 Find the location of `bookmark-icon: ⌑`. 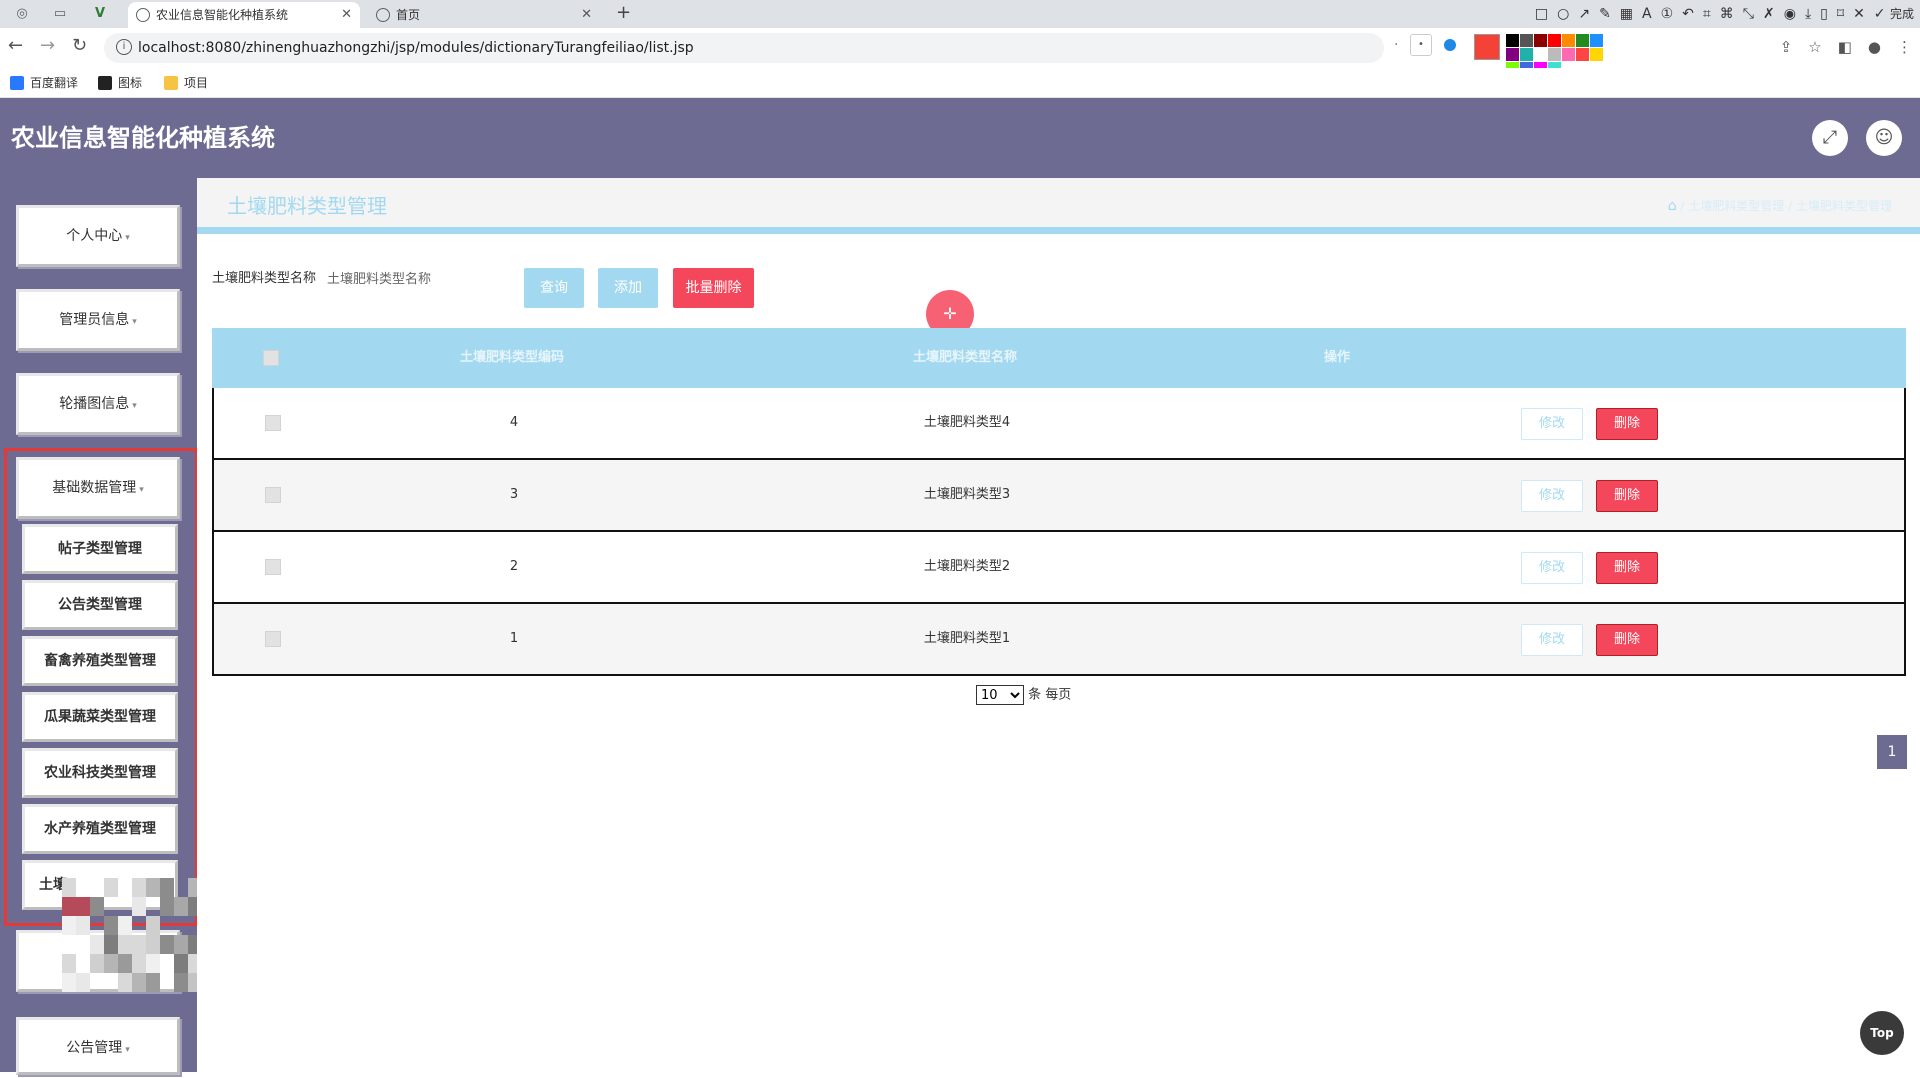

bookmark-icon: ⌑ is located at coordinates (1840, 14).